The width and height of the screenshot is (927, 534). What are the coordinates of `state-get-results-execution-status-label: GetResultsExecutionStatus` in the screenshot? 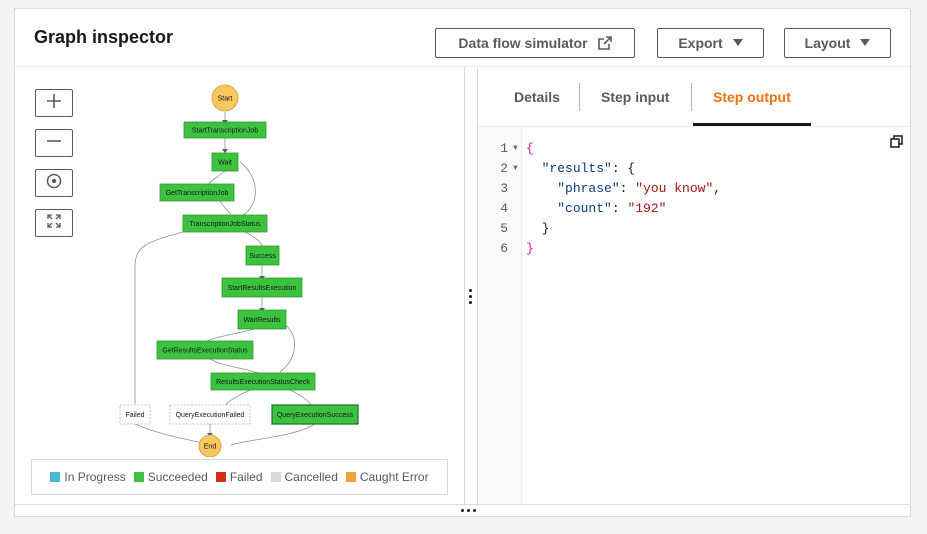 It's located at (205, 351).